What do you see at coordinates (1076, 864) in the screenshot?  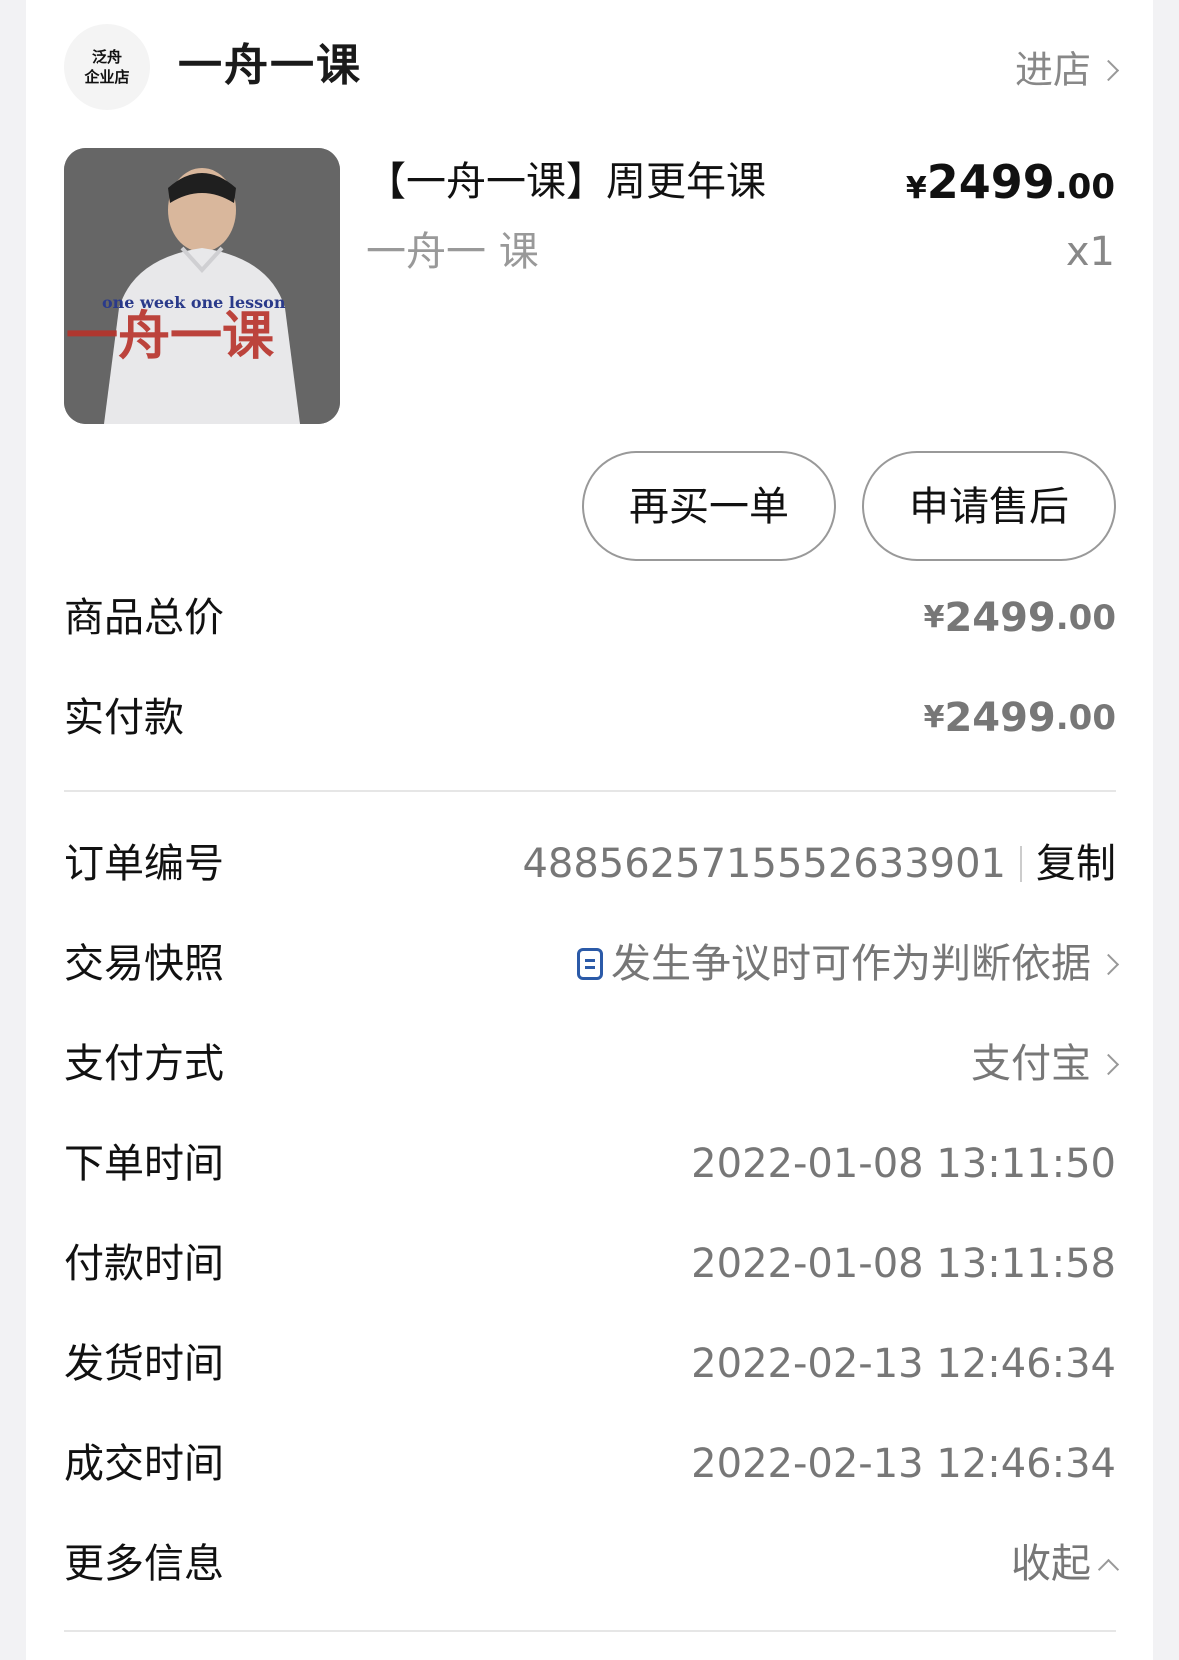 I see `copy-button: 复制` at bounding box center [1076, 864].